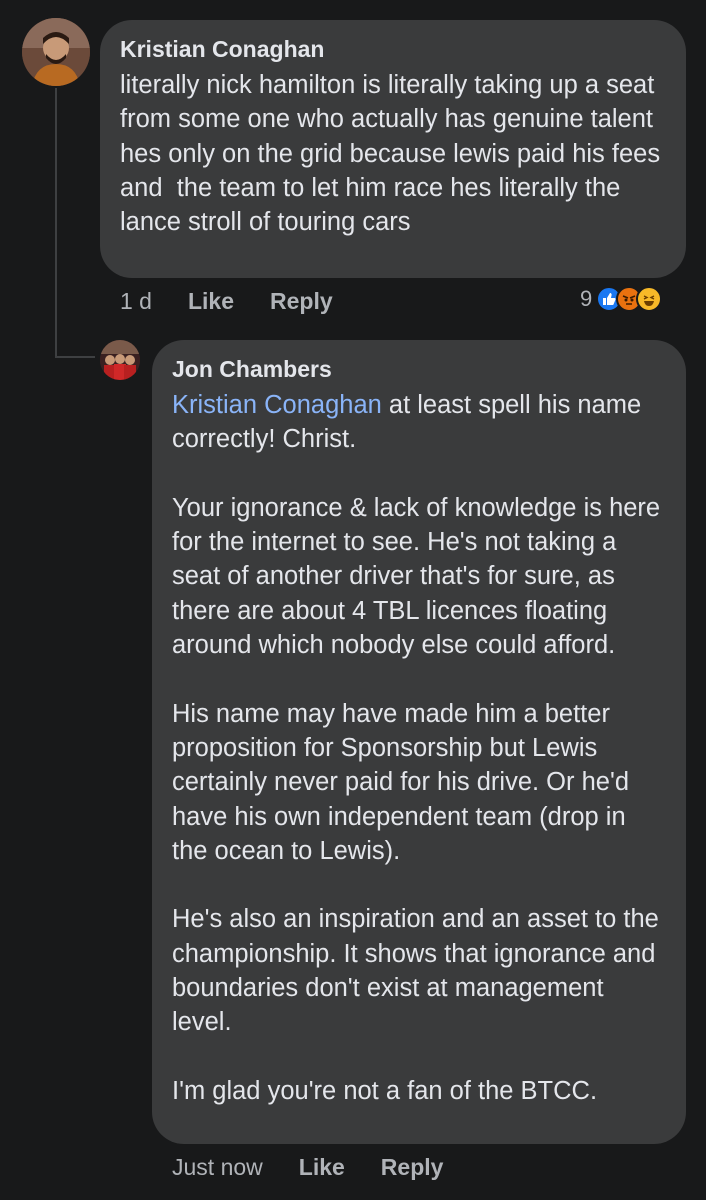 The image size is (706, 1200). Describe the element at coordinates (56, 223) in the screenshot. I see `thread-connector-vertical` at that location.